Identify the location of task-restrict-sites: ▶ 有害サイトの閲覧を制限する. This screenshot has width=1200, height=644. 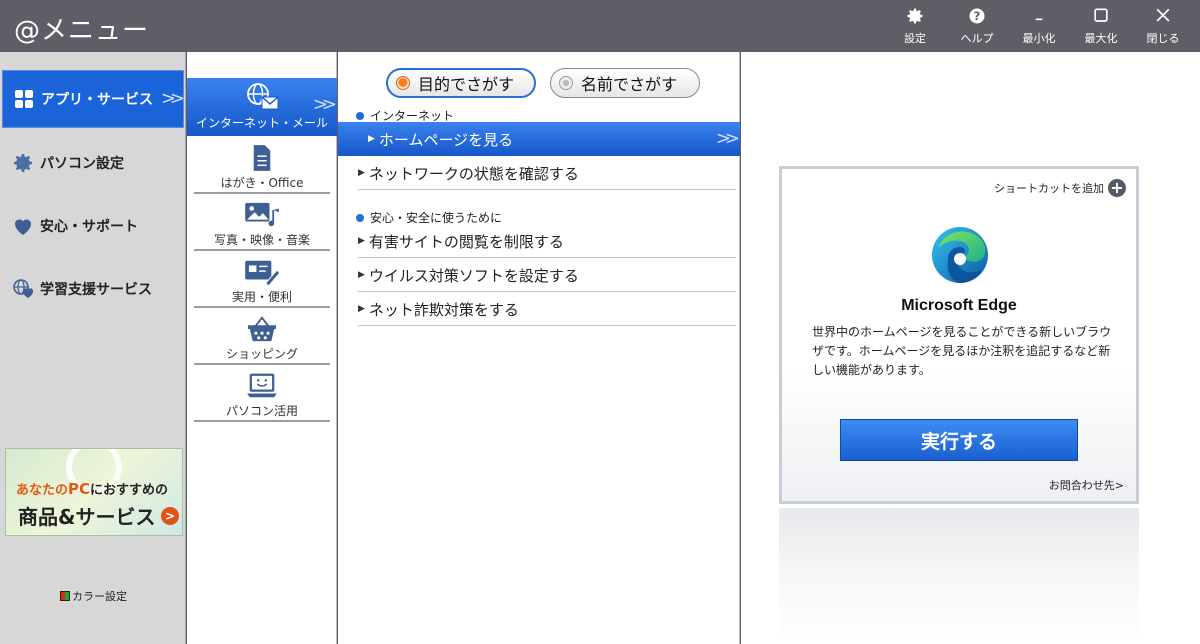
(547, 241).